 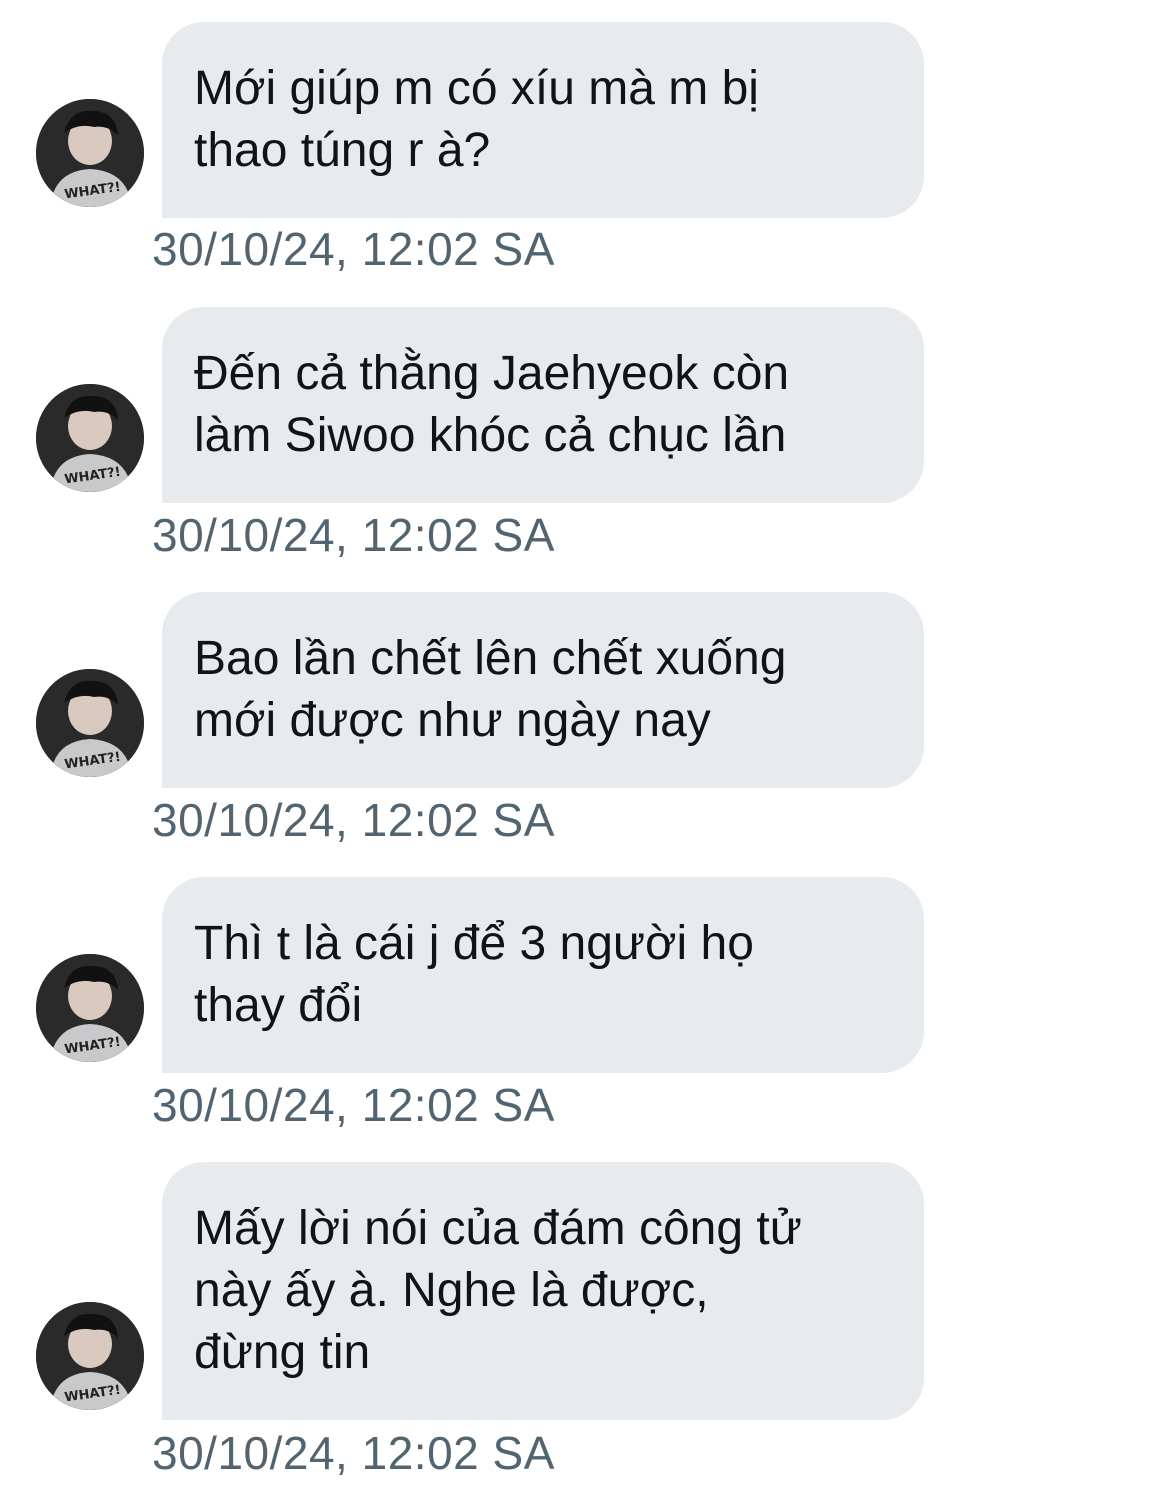 What do you see at coordinates (498, 1228) in the screenshot?
I see `message-text-line: Mấy lời nói của đám công tử` at bounding box center [498, 1228].